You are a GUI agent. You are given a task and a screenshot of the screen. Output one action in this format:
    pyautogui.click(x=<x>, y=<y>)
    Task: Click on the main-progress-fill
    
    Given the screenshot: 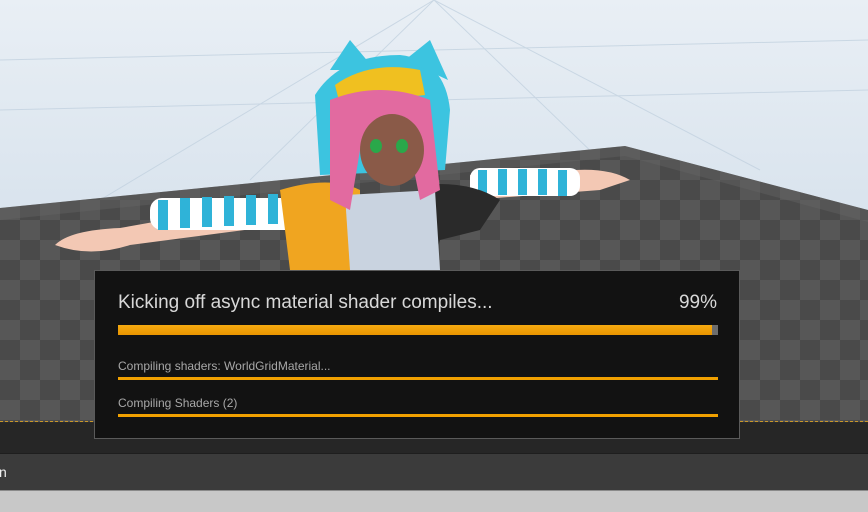 What is the action you would take?
    pyautogui.click(x=415, y=330)
    